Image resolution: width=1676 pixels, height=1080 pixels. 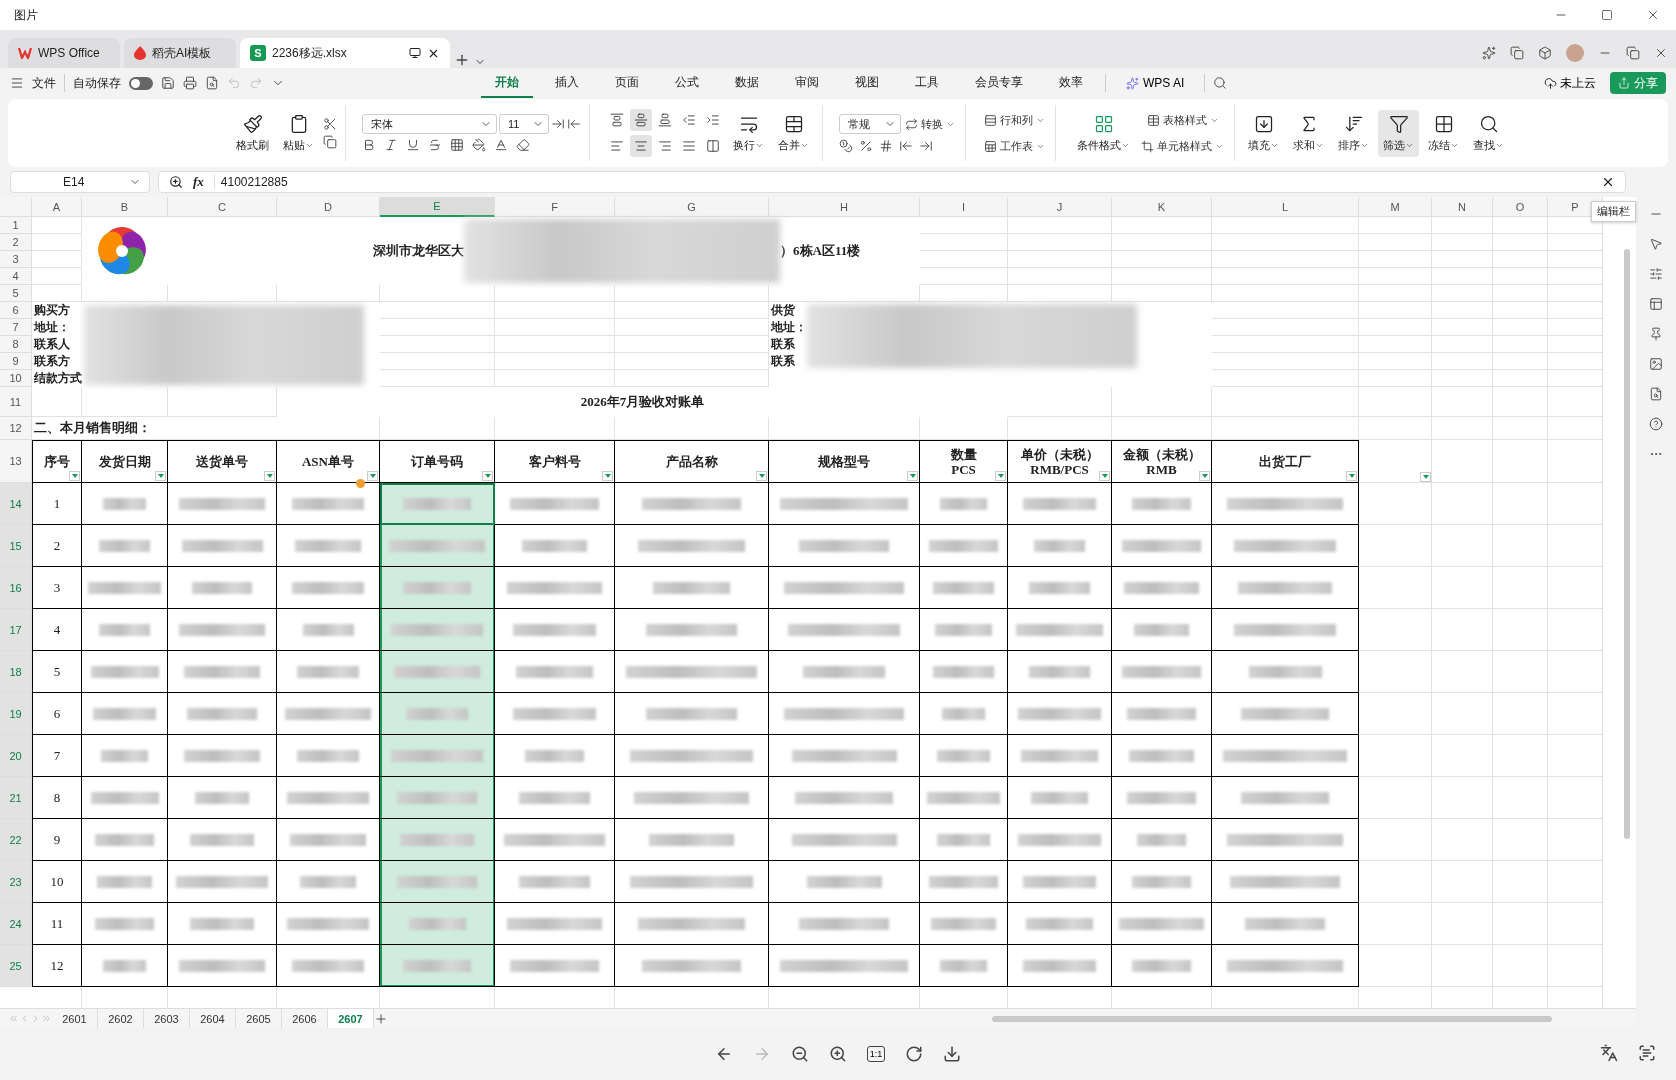 I want to click on table-cell: 7, so click(x=57, y=756).